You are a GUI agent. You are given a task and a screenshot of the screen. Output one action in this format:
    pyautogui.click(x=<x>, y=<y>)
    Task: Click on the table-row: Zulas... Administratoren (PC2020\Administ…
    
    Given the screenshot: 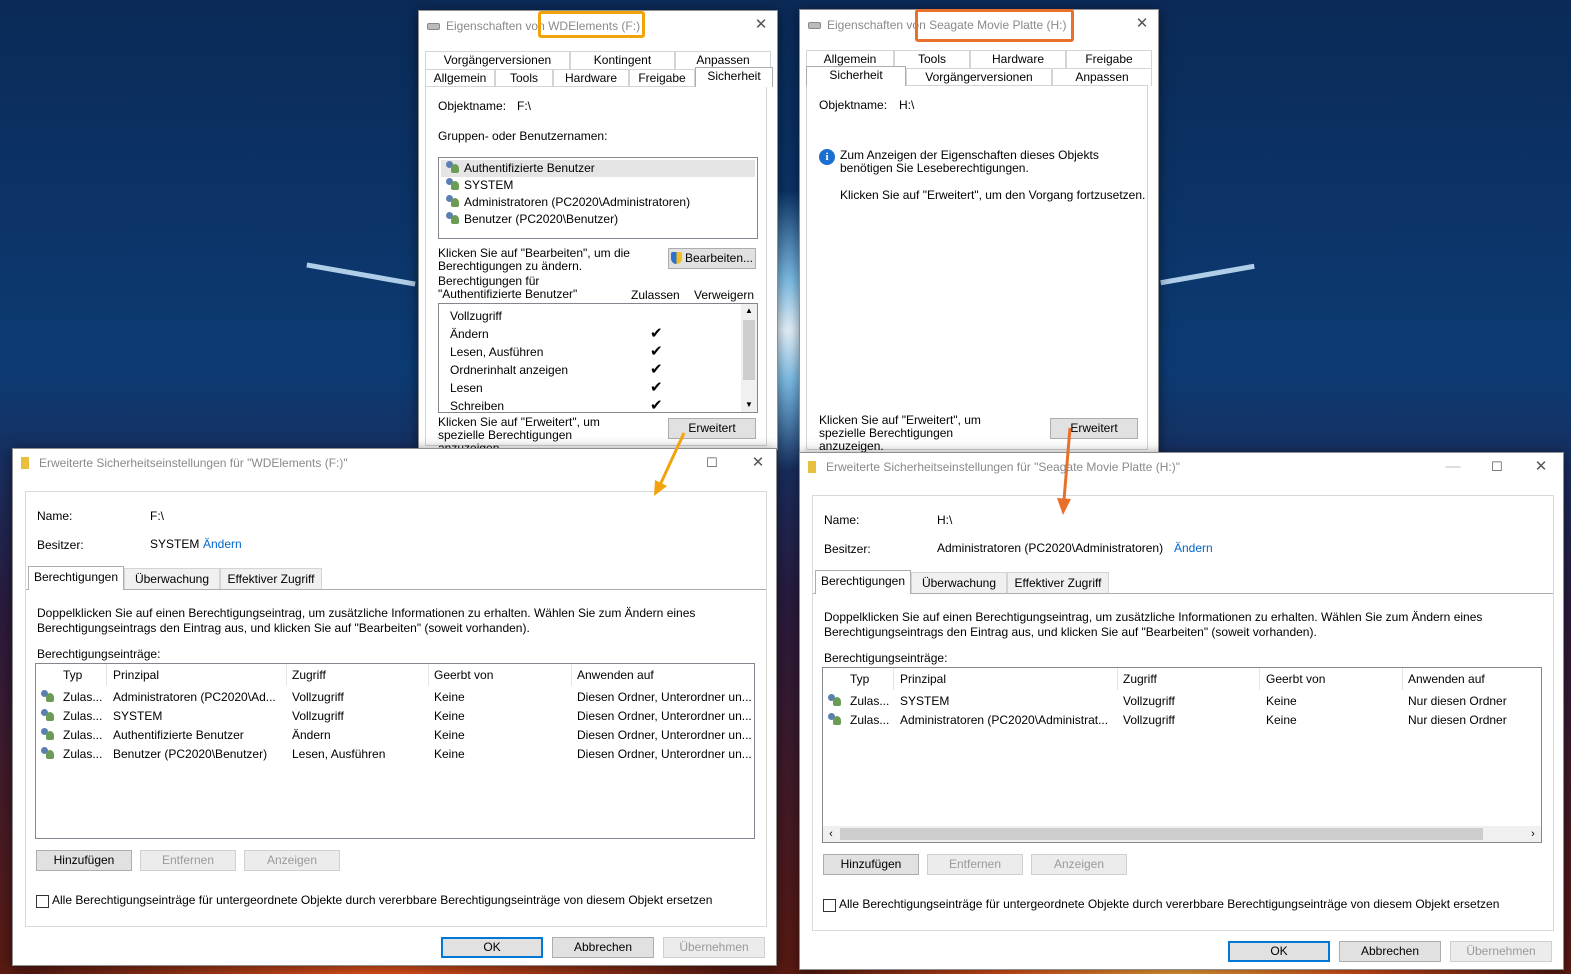 What is the action you would take?
    pyautogui.click(x=1182, y=720)
    